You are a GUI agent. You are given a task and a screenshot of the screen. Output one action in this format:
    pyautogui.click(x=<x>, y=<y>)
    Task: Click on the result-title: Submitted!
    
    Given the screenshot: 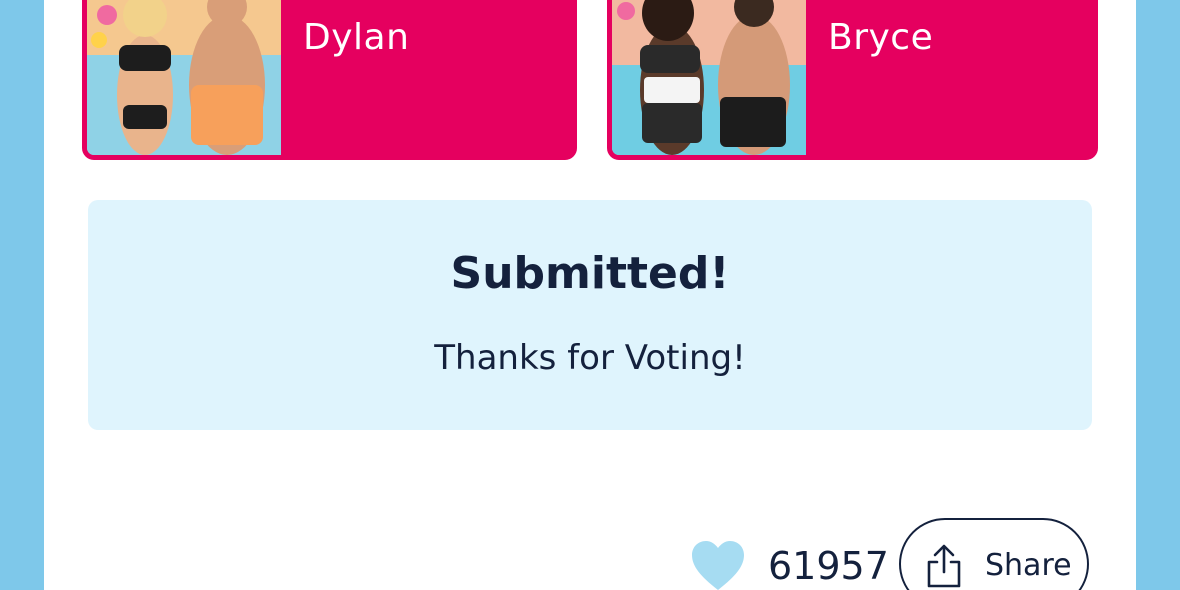 What is the action you would take?
    pyautogui.click(x=590, y=273)
    